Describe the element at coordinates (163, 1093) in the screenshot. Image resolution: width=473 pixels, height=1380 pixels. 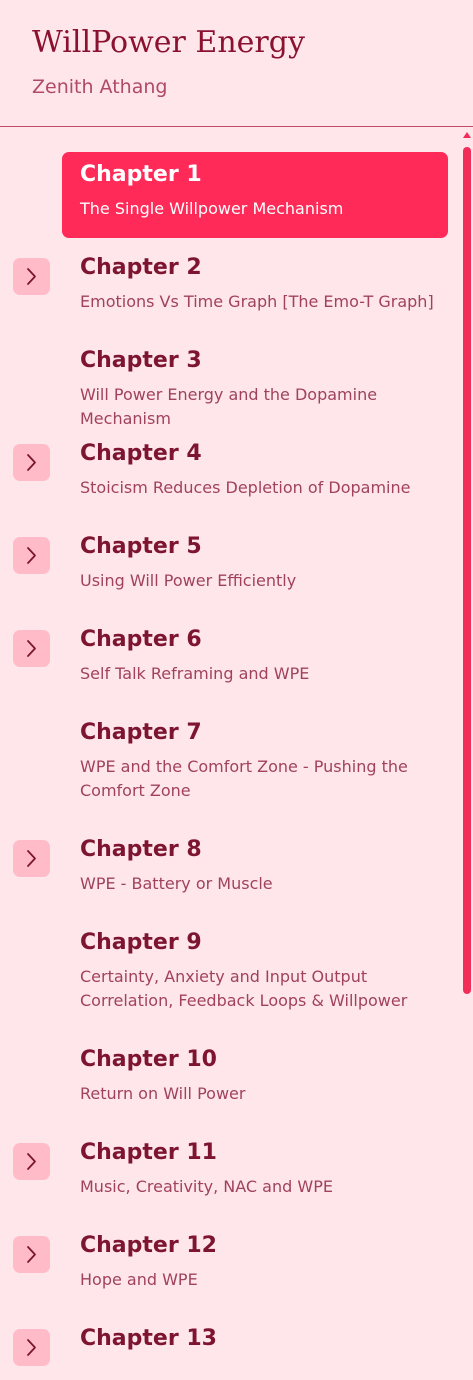
I see `chapter-subtitle: Return on Will Power` at that location.